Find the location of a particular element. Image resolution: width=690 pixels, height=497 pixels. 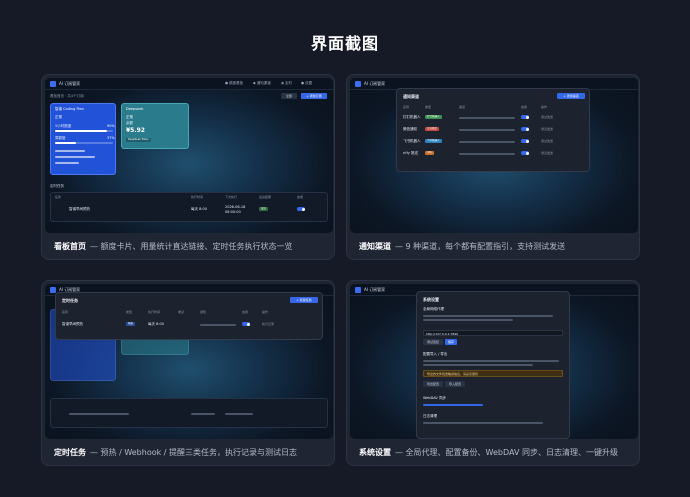

table-header-time: 执行时间 is located at coordinates (197, 197).